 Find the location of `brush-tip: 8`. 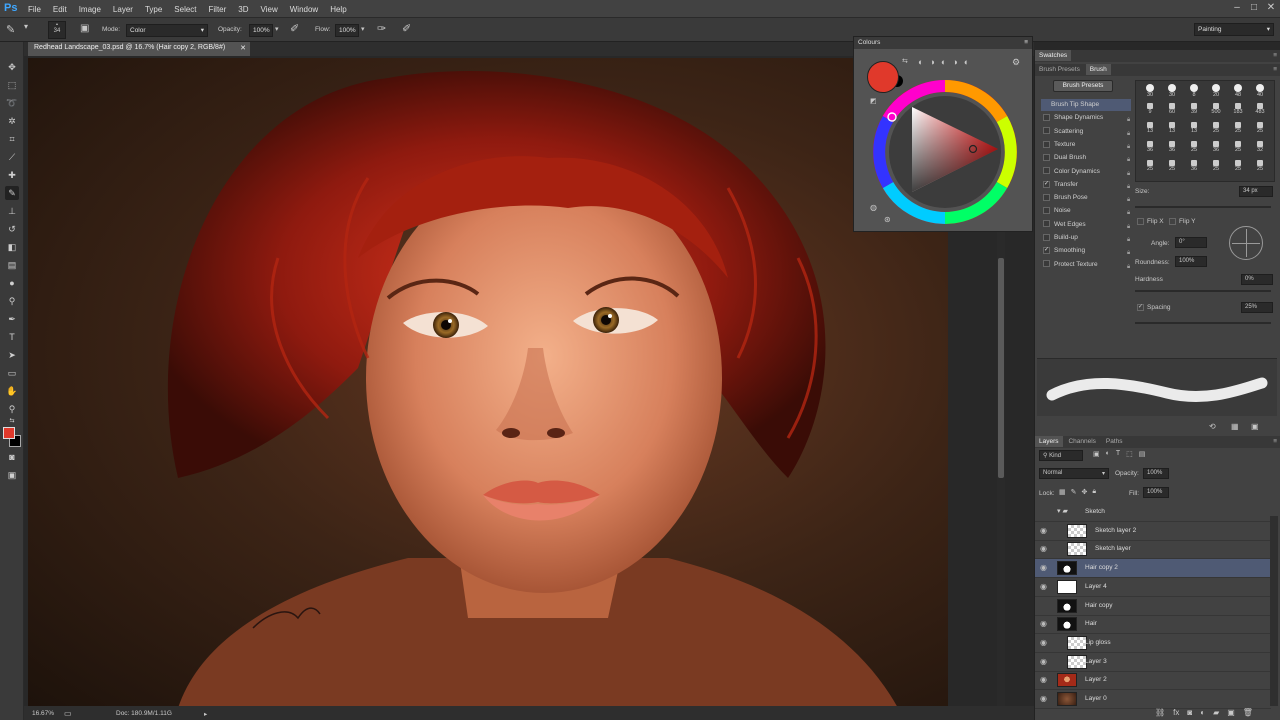

brush-tip: 8 is located at coordinates (1194, 93).